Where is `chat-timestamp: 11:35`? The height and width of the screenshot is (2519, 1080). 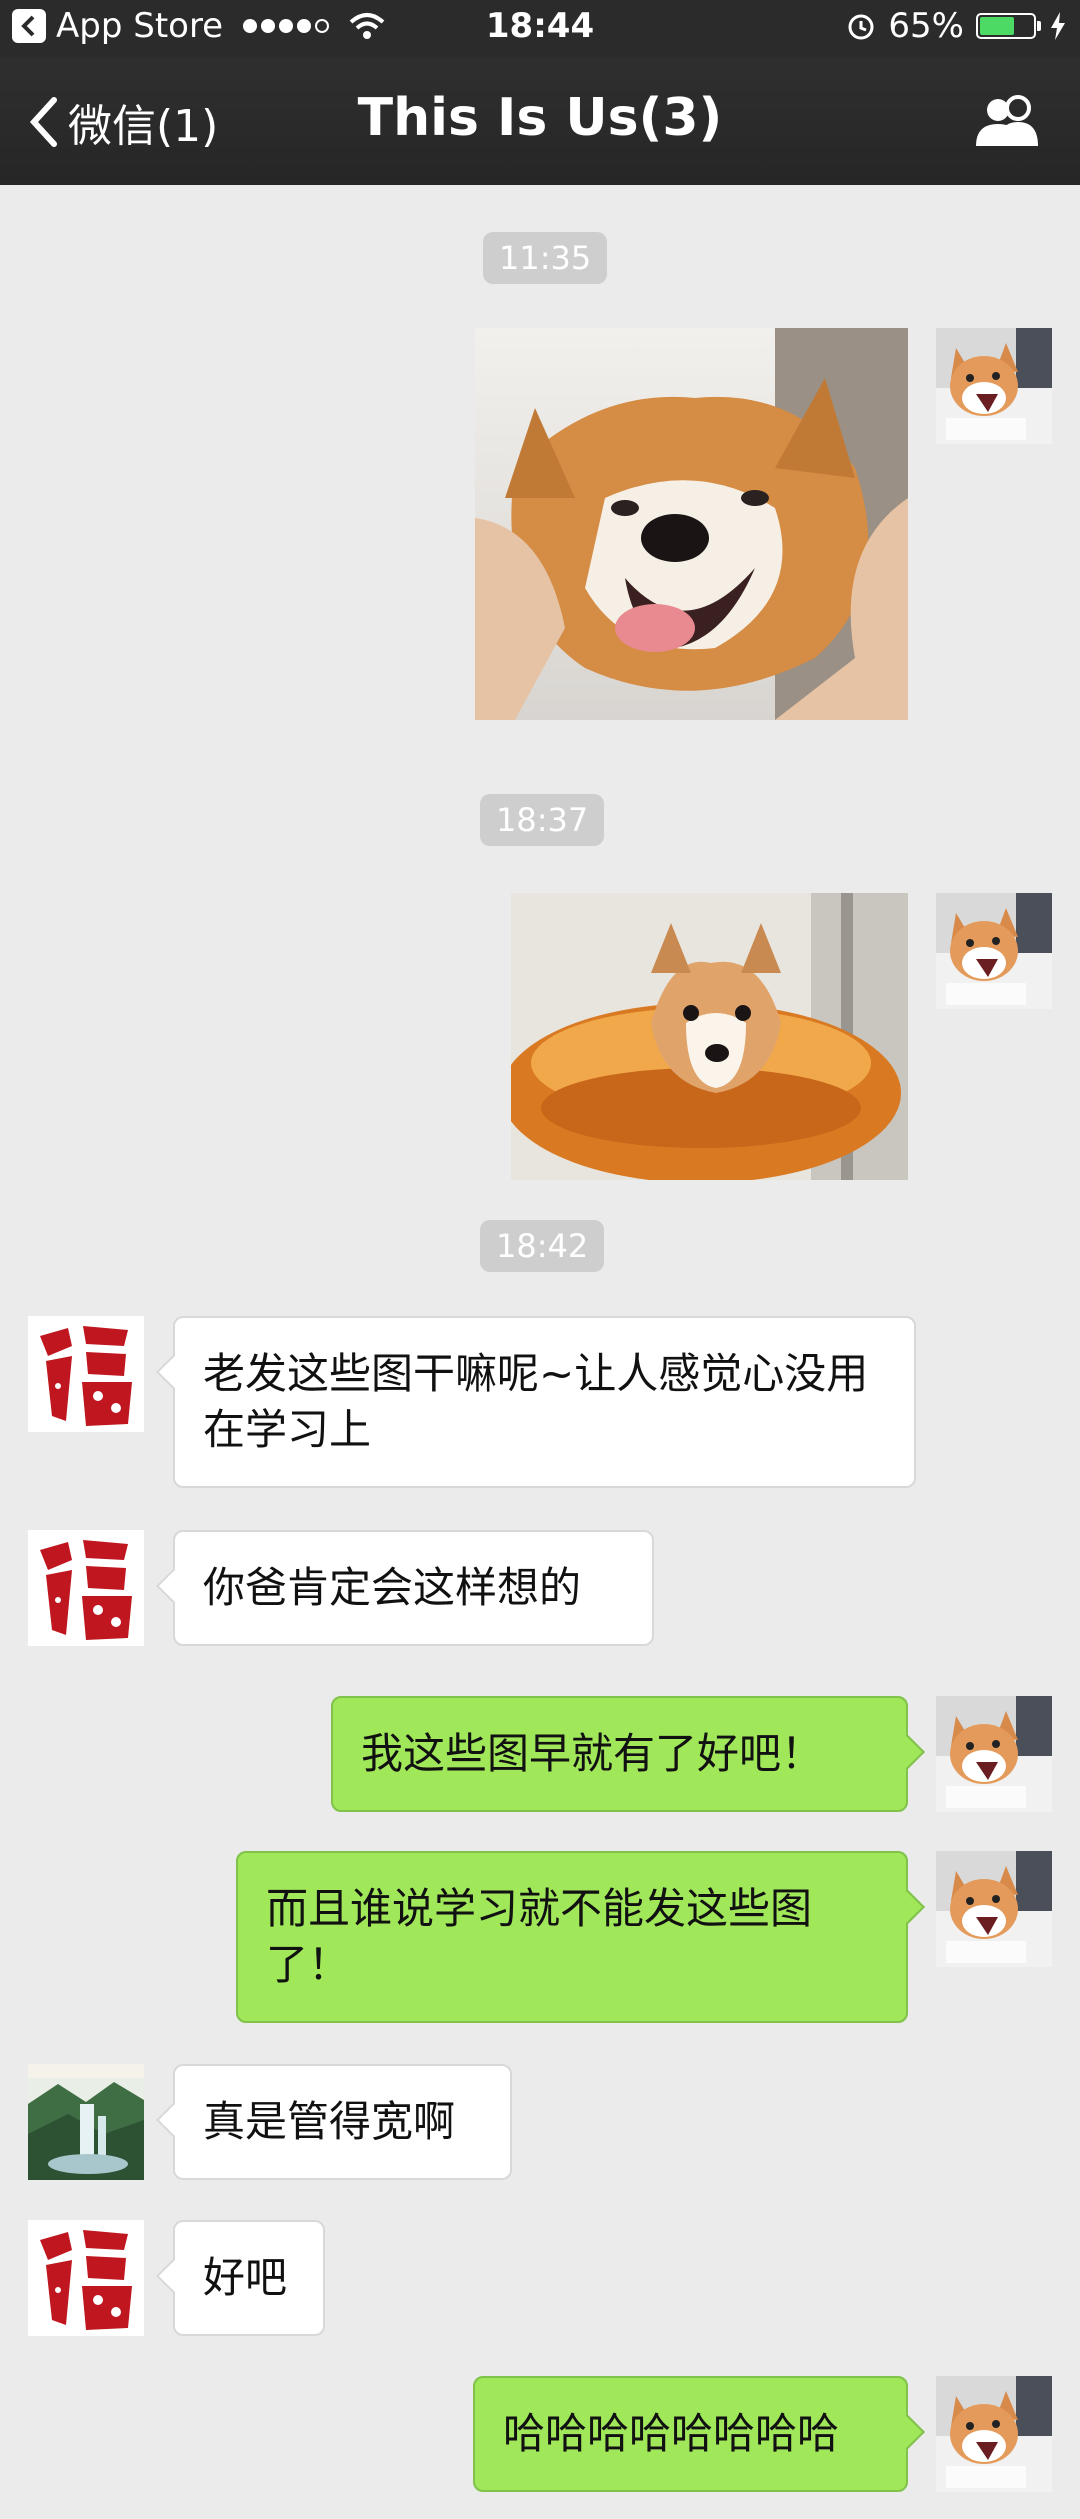 chat-timestamp: 11:35 is located at coordinates (545, 258).